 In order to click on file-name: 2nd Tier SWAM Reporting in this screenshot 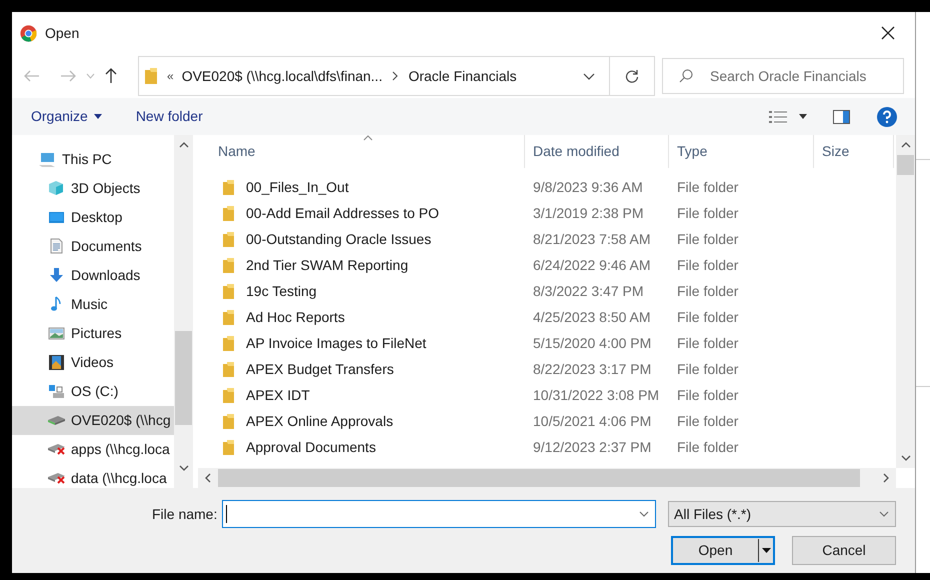, I will do `click(327, 265)`.